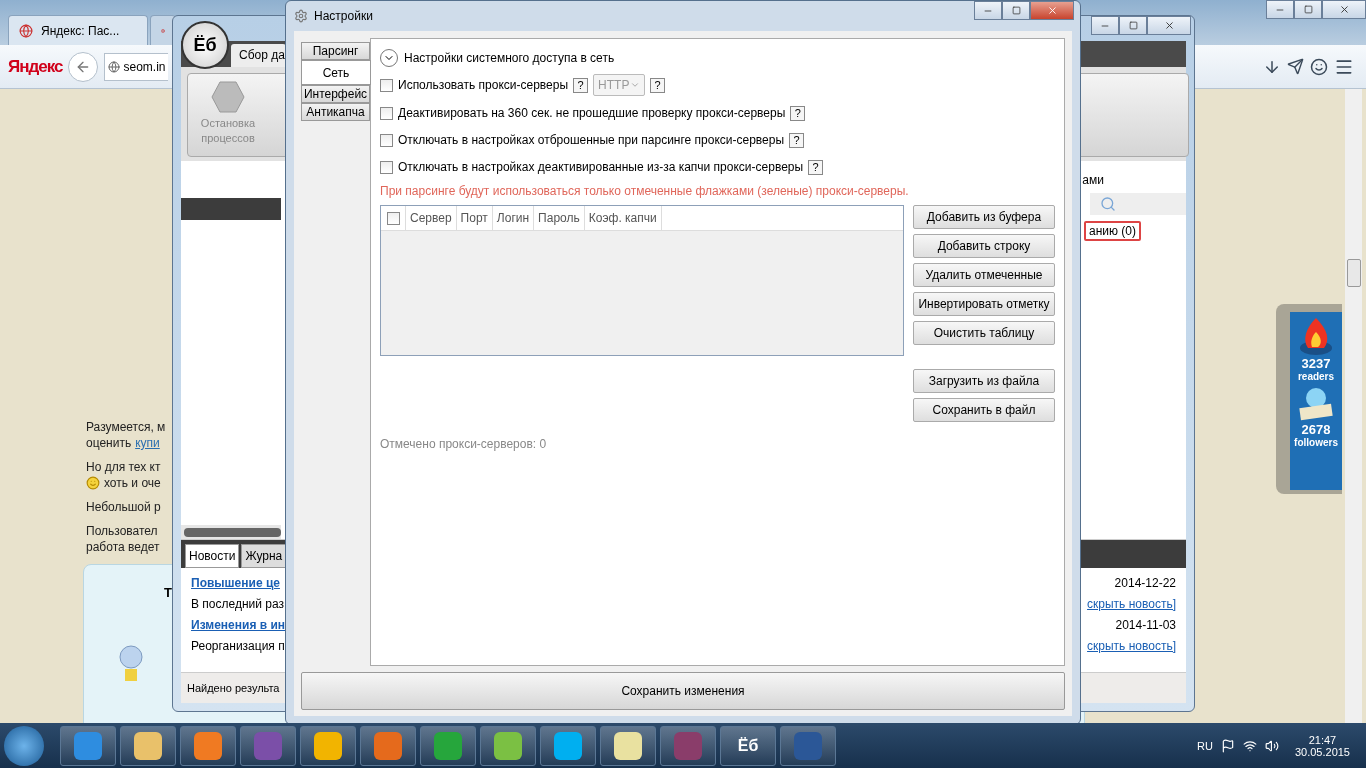 Image resolution: width=1366 pixels, height=768 pixels. What do you see at coordinates (592, 113) in the screenshot?
I see `option-label: Деактивировать на 360 сек. не прошедшие проверку прокси-серверы` at bounding box center [592, 113].